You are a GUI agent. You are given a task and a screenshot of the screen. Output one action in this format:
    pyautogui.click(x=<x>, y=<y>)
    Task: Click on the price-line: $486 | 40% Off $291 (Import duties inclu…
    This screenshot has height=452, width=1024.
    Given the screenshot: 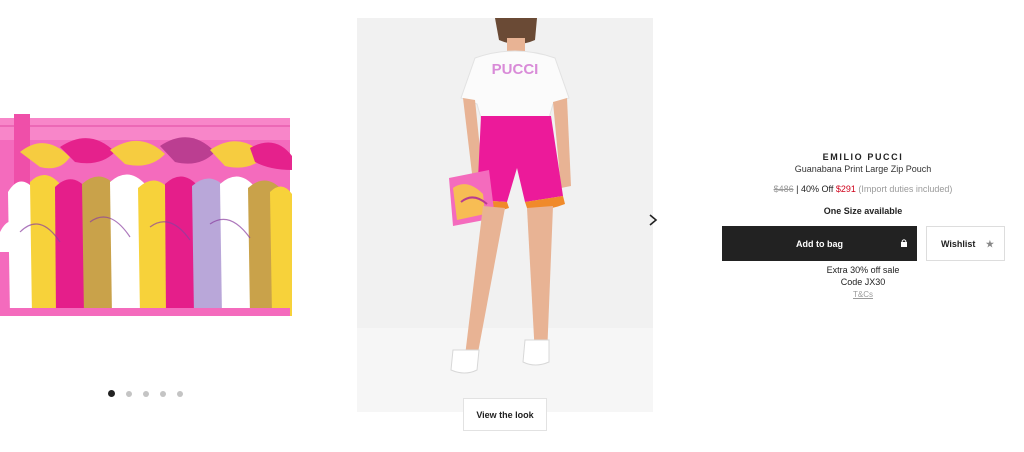 What is the action you would take?
    pyautogui.click(x=863, y=189)
    